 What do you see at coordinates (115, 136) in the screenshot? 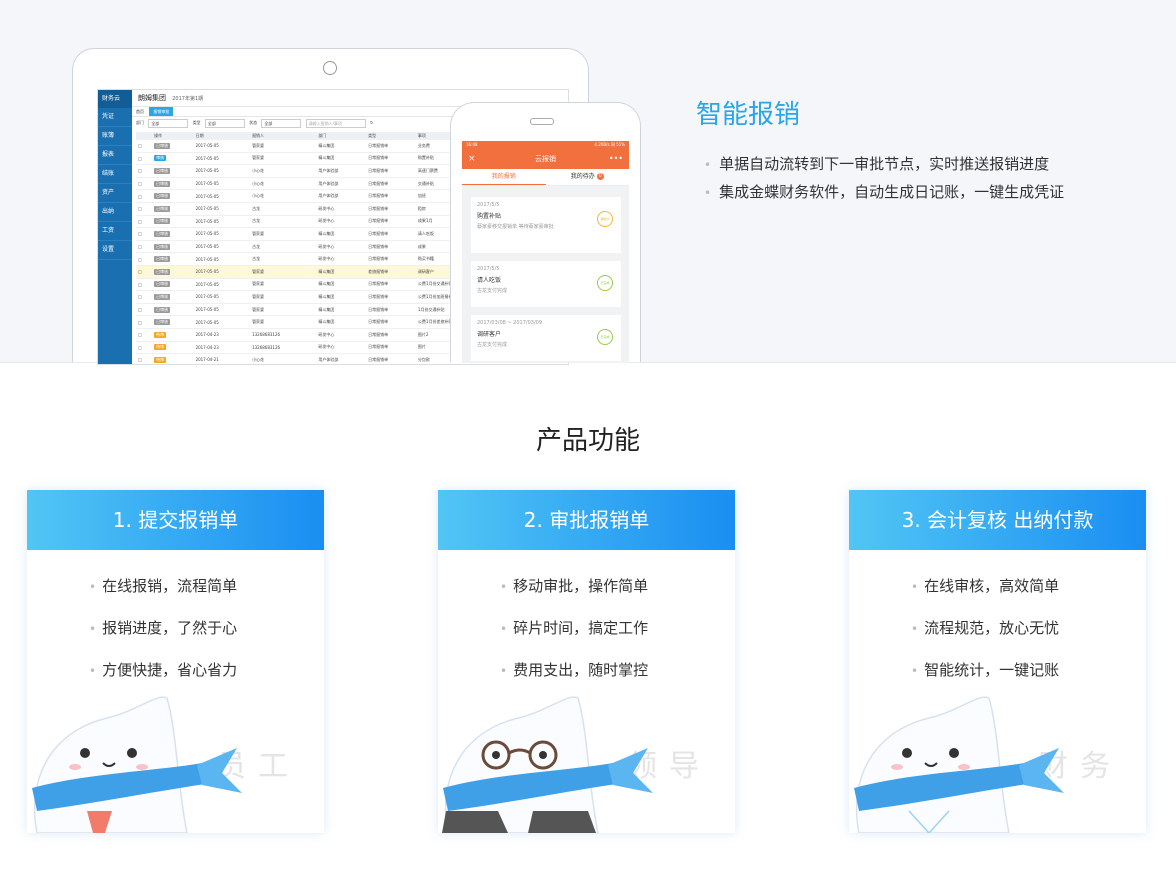
I see `desktop-nav-item: 账簿` at bounding box center [115, 136].